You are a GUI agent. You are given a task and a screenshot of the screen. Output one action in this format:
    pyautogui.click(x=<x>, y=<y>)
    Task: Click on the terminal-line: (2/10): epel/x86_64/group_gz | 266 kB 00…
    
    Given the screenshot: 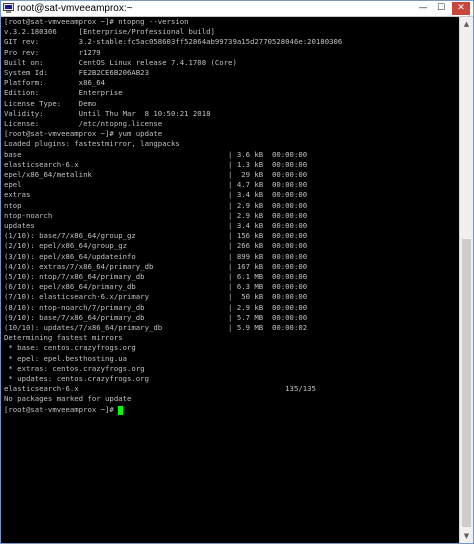 What is the action you would take?
    pyautogui.click(x=156, y=246)
    